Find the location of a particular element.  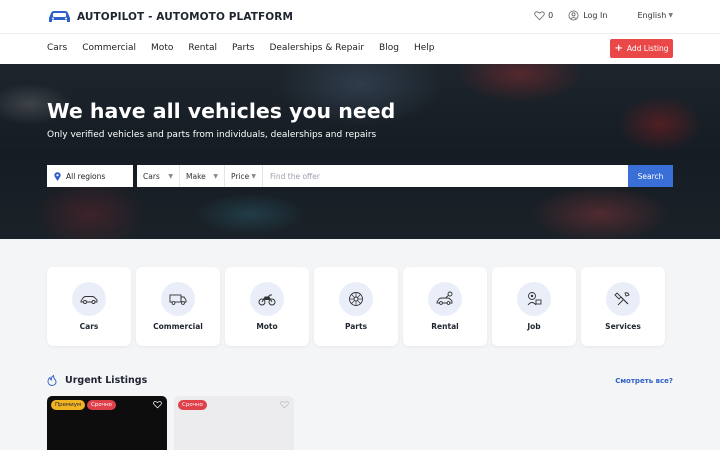

category-card-commercial: Commercial is located at coordinates (178, 306).